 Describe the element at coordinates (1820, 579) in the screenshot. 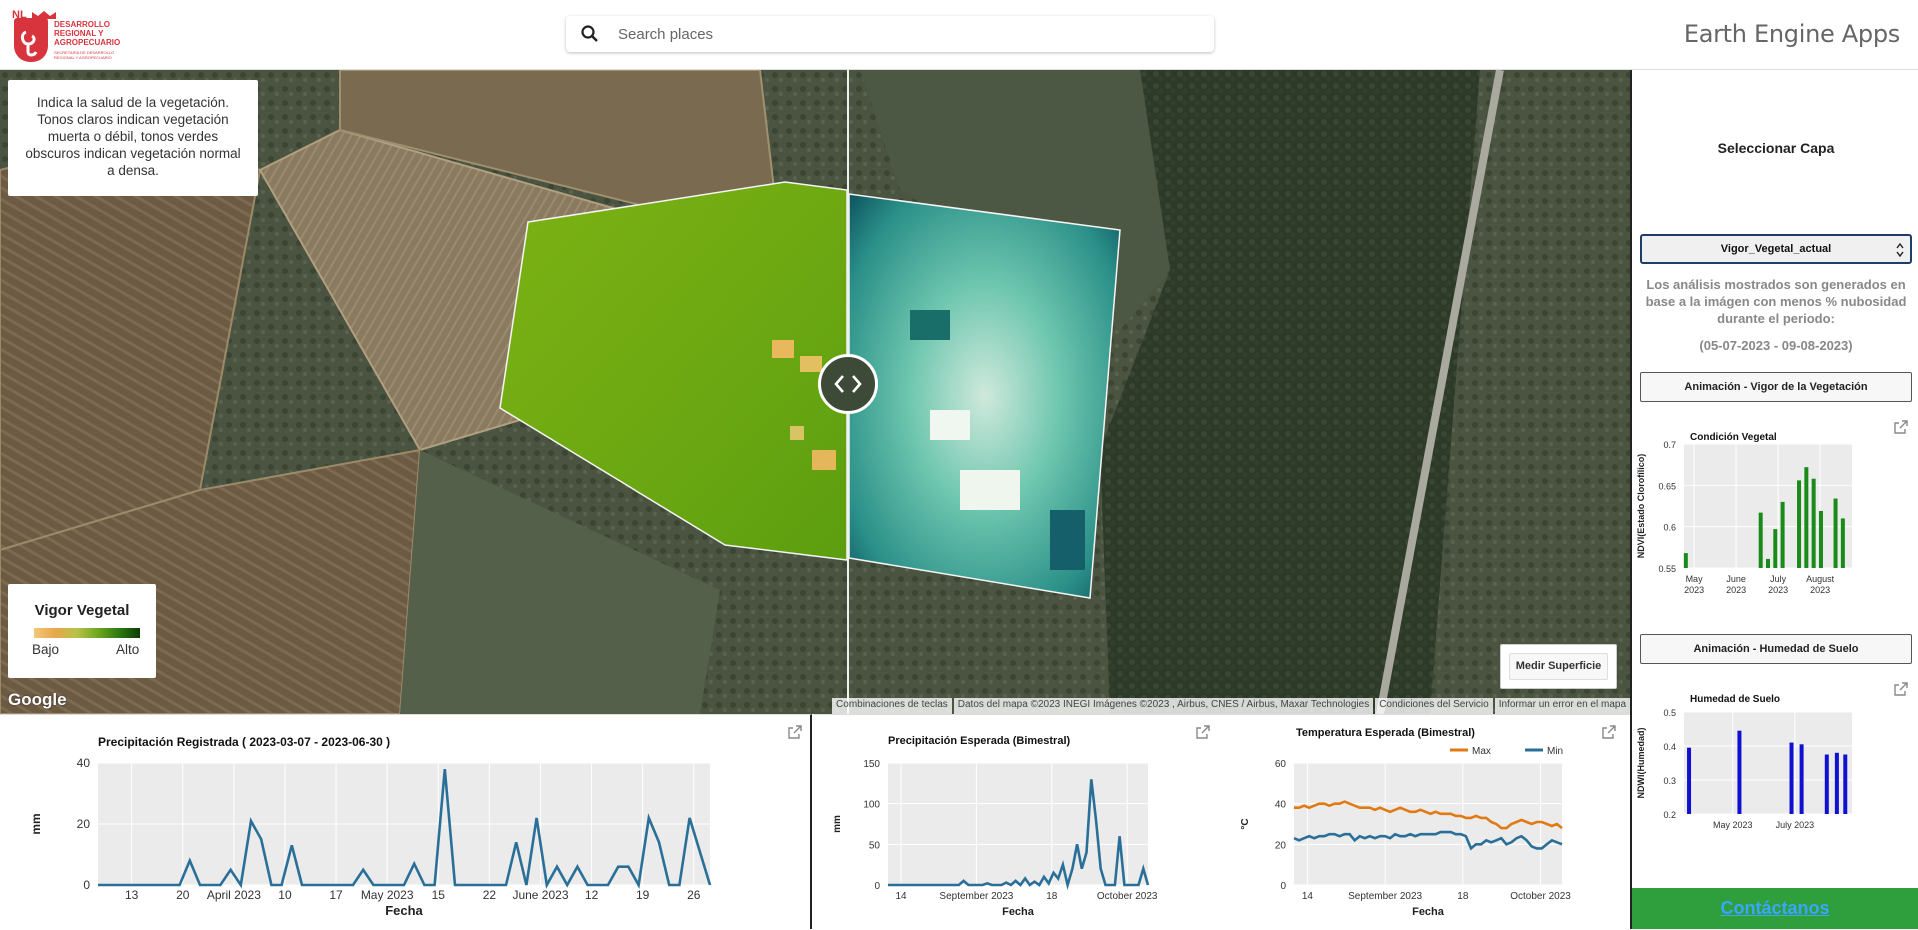

I see `x-tick-label: August` at that location.